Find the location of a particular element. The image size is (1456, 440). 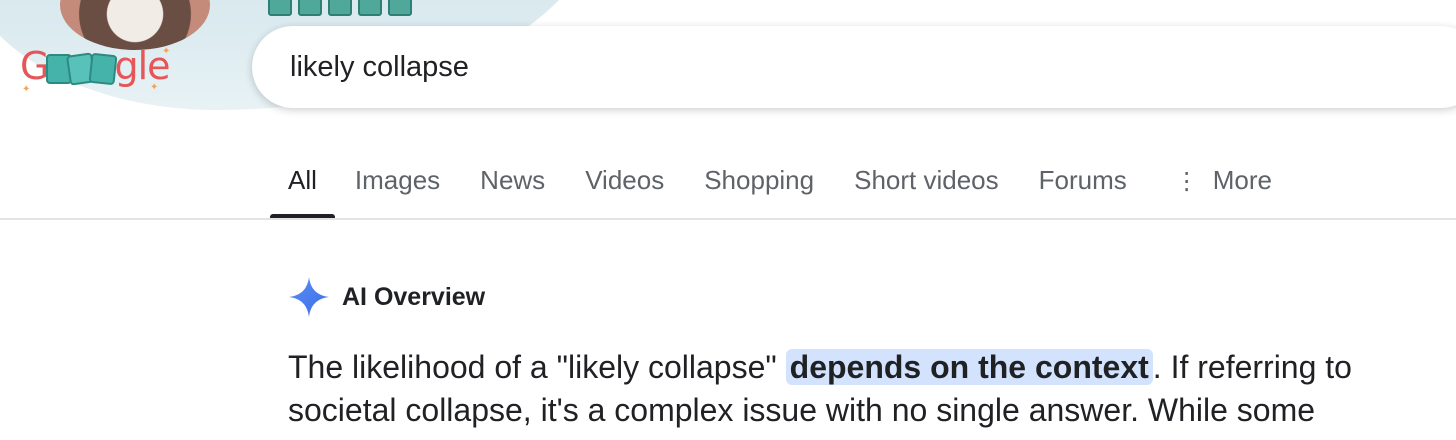

search-input is located at coordinates (740, 67).